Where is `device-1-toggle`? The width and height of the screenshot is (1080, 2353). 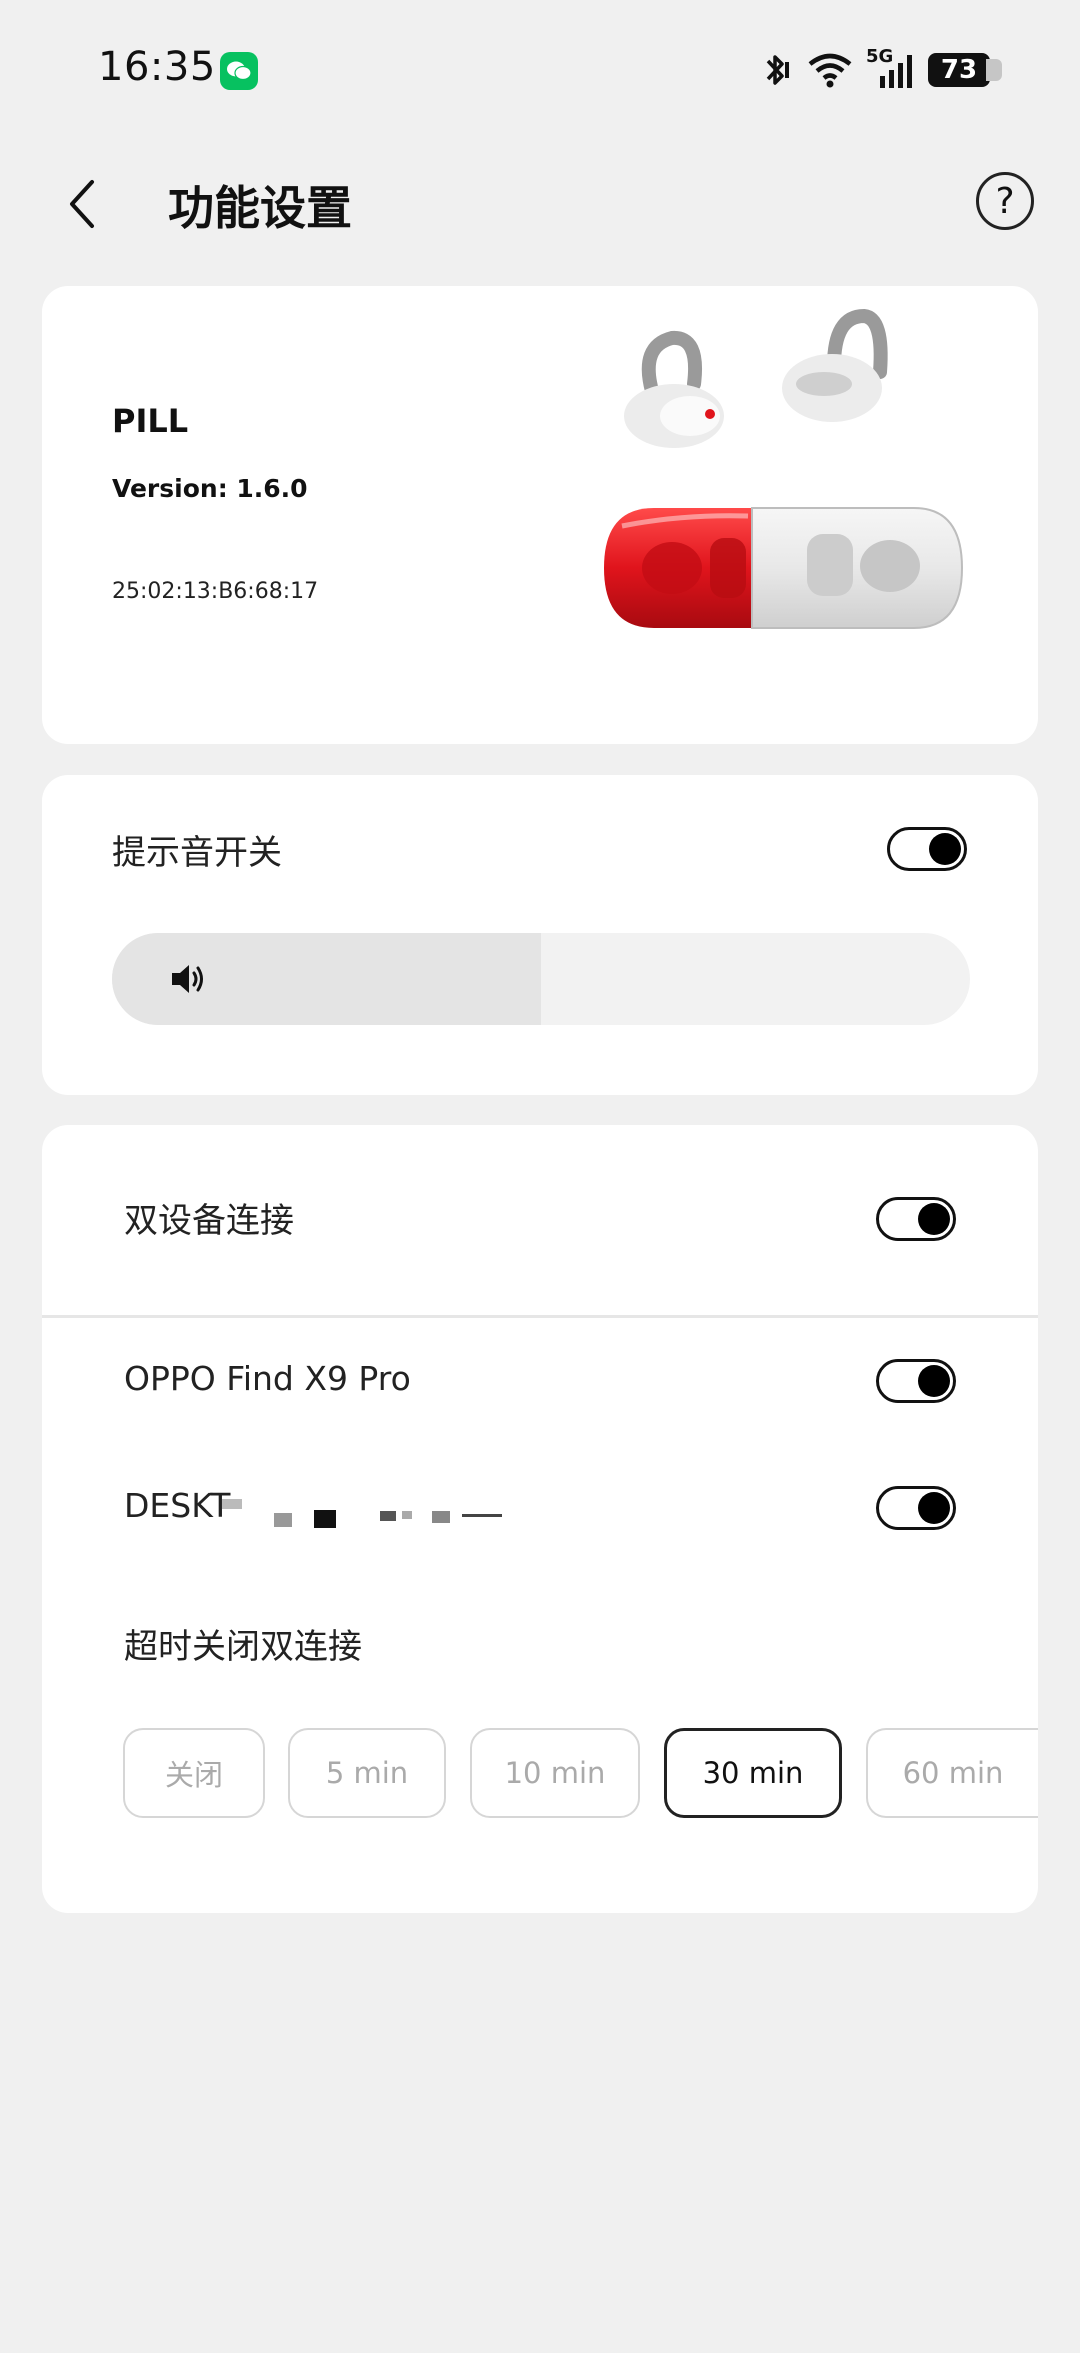
device-1-toggle is located at coordinates (916, 1381).